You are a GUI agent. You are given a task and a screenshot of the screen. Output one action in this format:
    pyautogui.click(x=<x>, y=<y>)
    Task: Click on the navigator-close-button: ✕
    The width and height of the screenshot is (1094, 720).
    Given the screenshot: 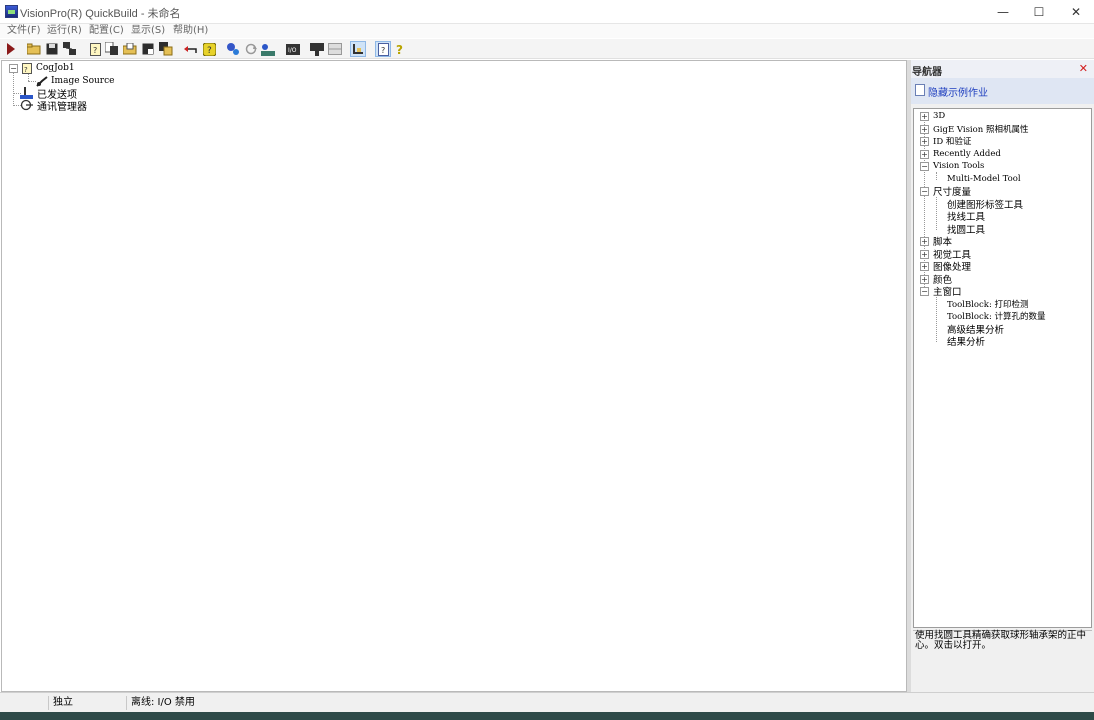 What is the action you would take?
    pyautogui.click(x=1083, y=68)
    